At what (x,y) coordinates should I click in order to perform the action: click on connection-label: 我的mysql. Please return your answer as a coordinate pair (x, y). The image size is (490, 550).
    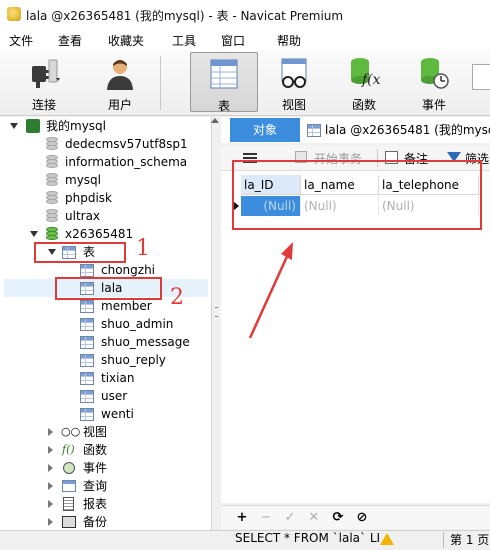
    Looking at the image, I should click on (76, 126).